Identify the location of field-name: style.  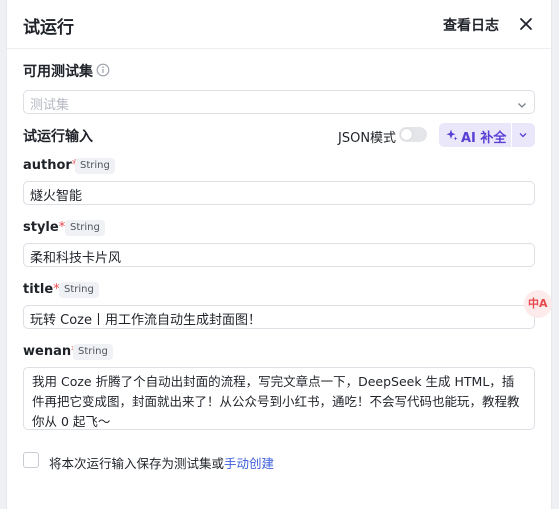
(41, 227).